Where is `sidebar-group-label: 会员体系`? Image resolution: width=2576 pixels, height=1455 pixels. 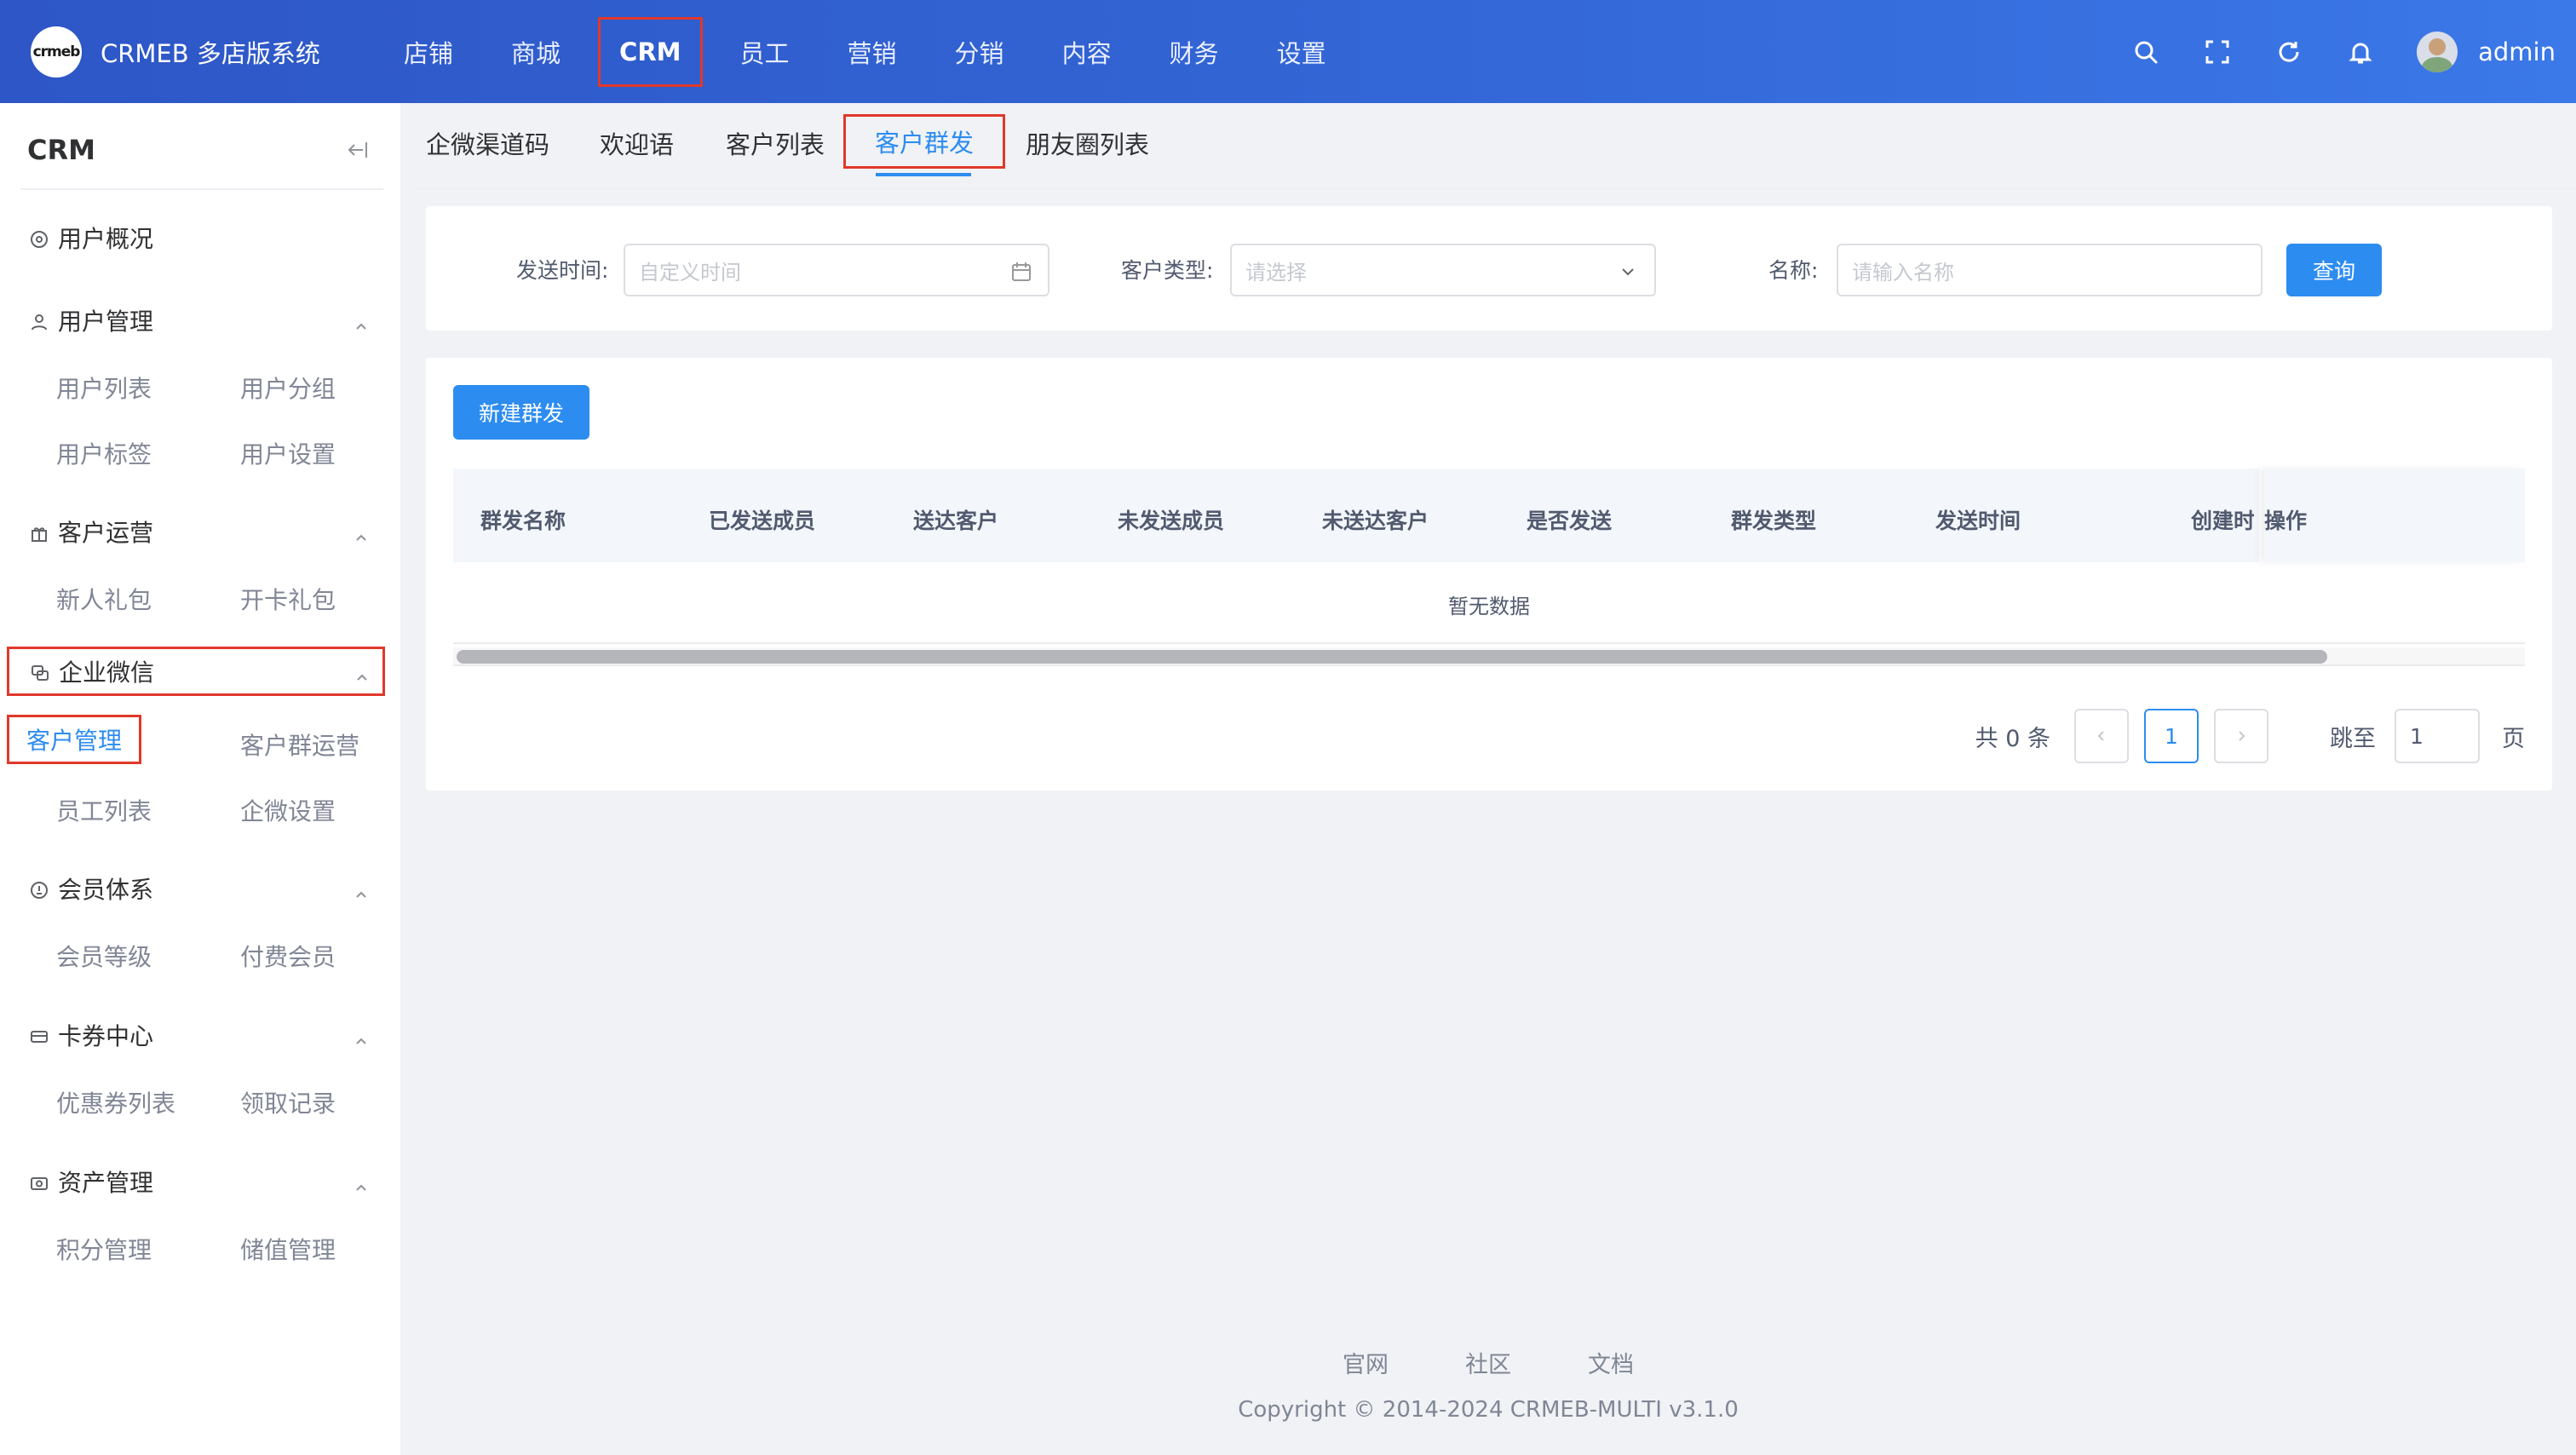
sidebar-group-label: 会员体系 is located at coordinates (106, 890).